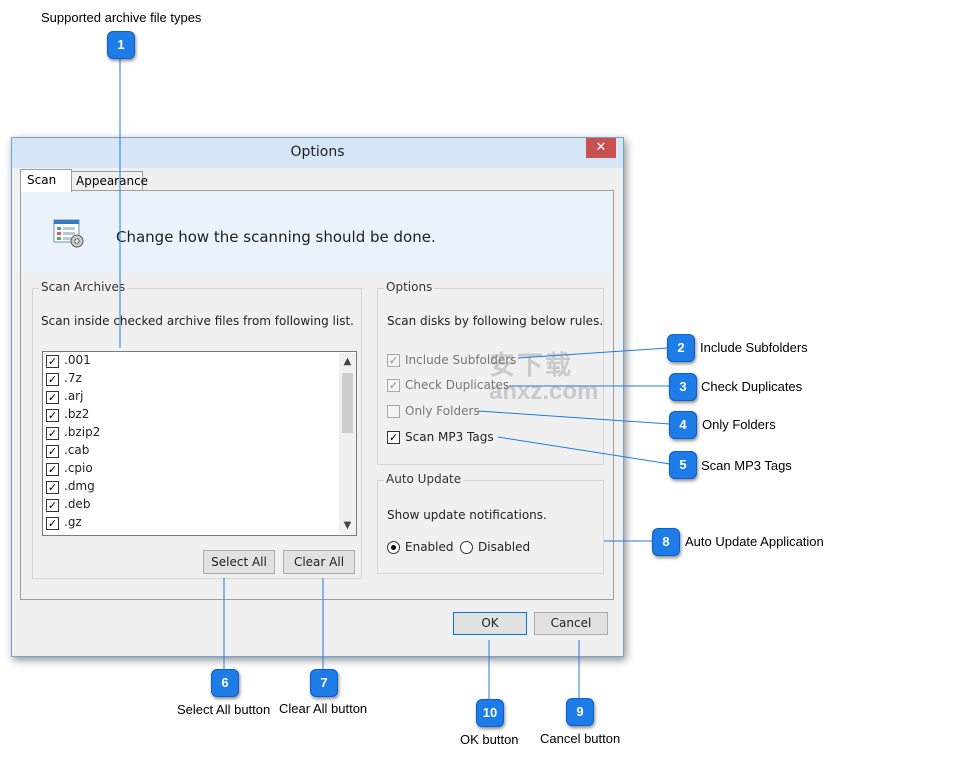  I want to click on scroll-thumb, so click(347, 403).